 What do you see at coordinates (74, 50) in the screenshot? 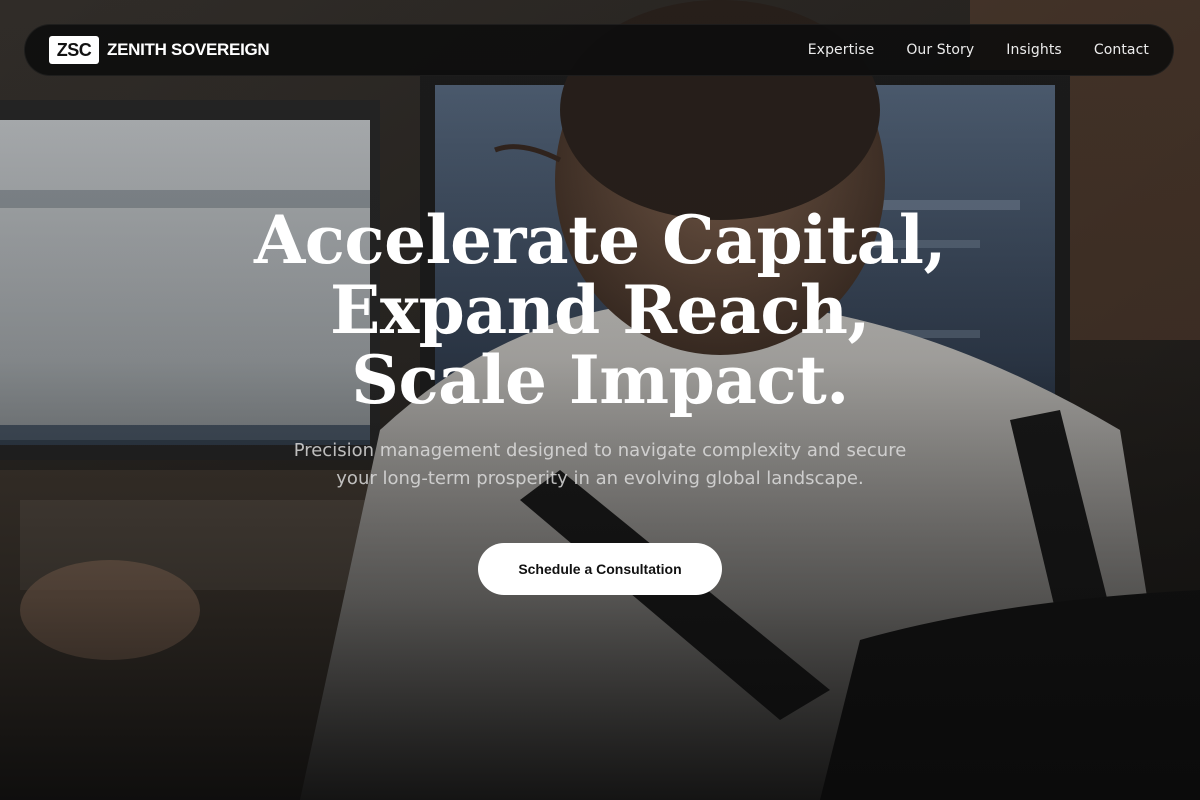
I see `logo-mark: ZSC` at bounding box center [74, 50].